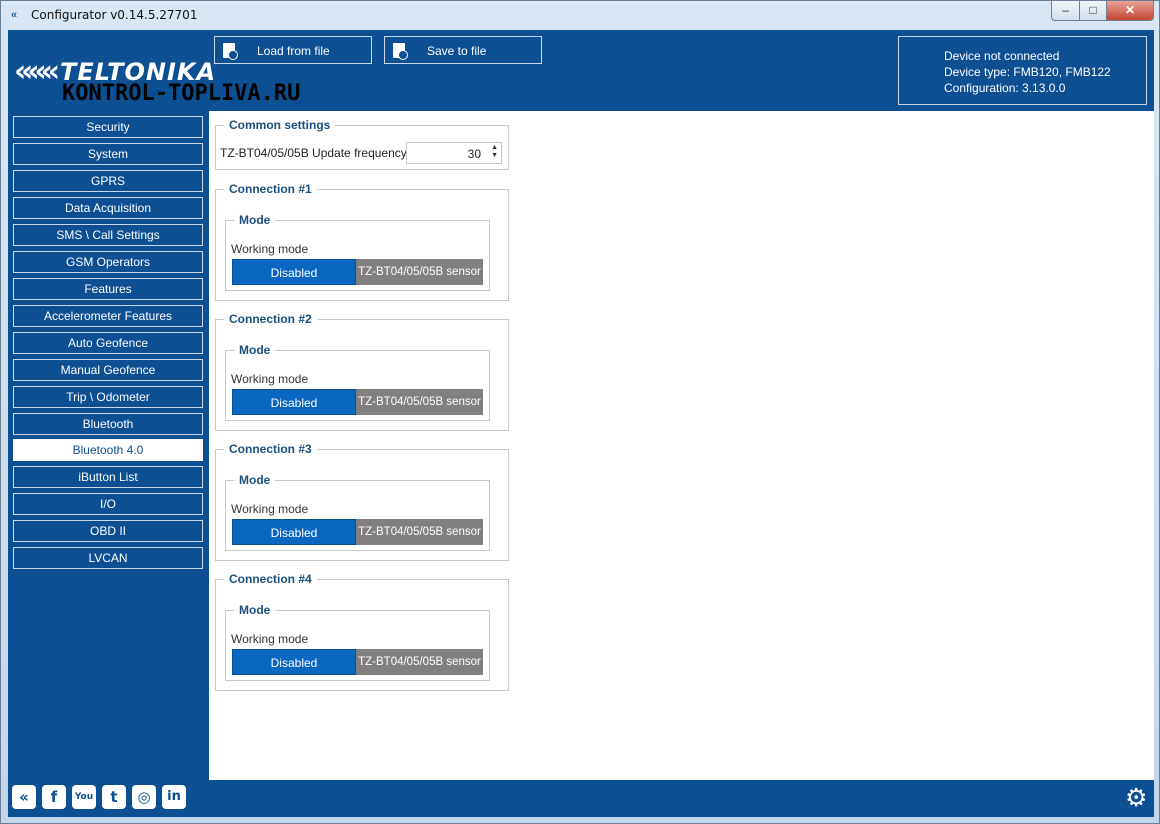  I want to click on connection-title: Connection #1, so click(270, 189).